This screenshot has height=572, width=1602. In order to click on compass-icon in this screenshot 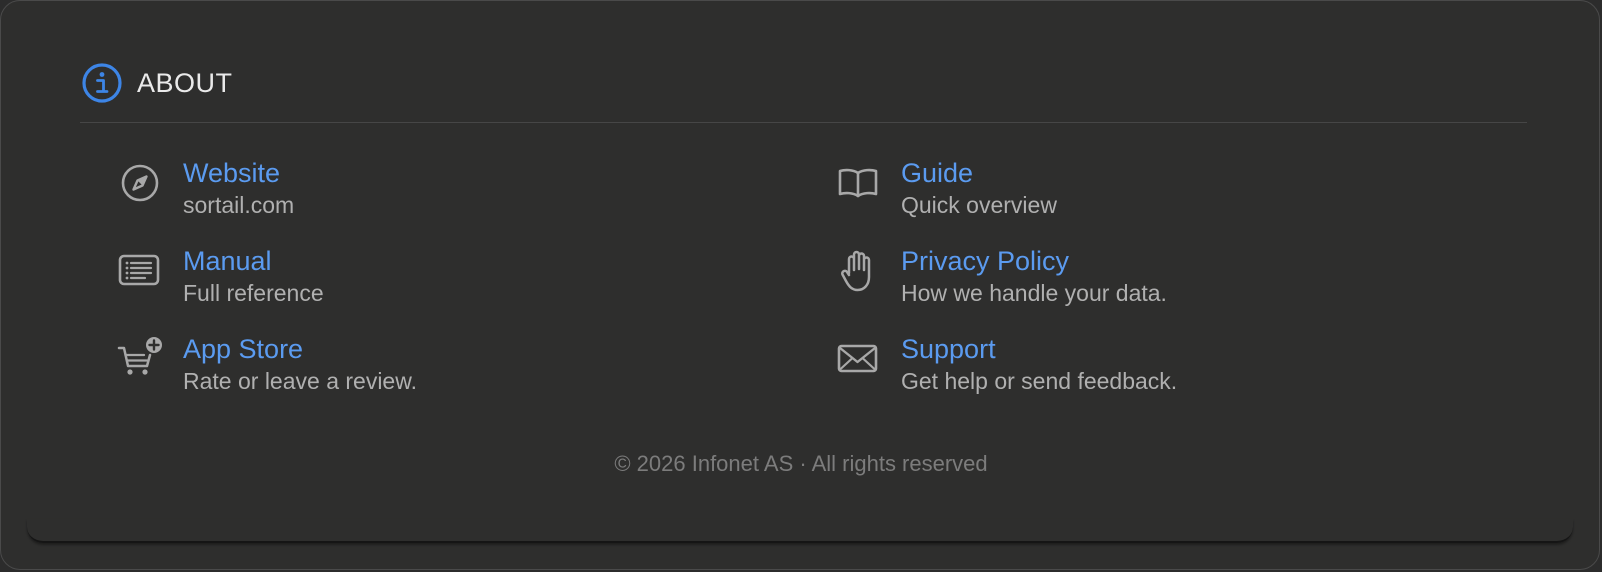, I will do `click(140, 183)`.